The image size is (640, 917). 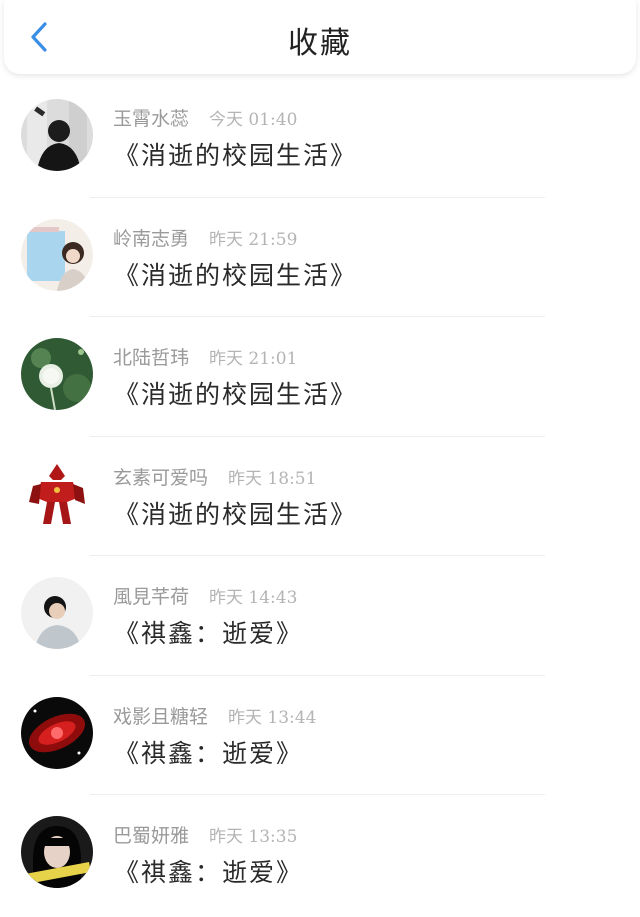 I want to click on list-item: 戏影且糖轻 昨天 13:44 《祺鑫：逝爱》, so click(x=320, y=735).